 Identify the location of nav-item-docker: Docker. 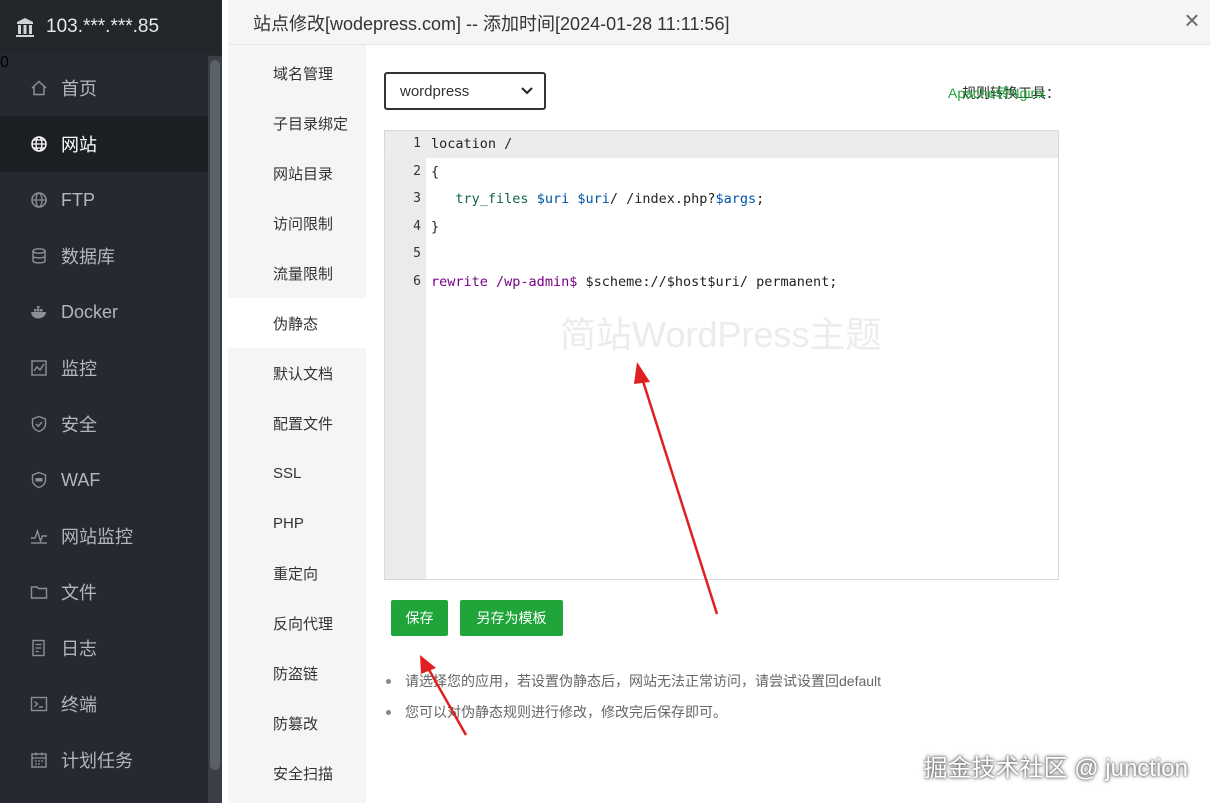
(104, 312).